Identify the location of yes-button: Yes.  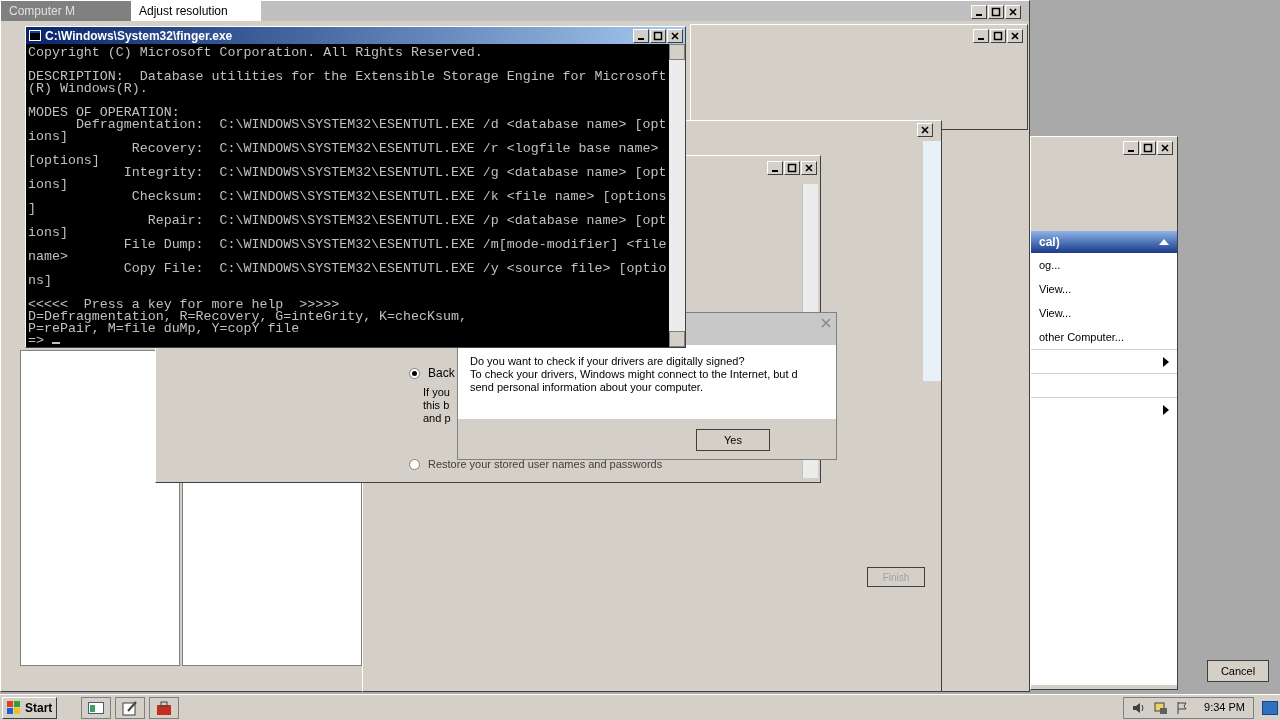
(733, 440).